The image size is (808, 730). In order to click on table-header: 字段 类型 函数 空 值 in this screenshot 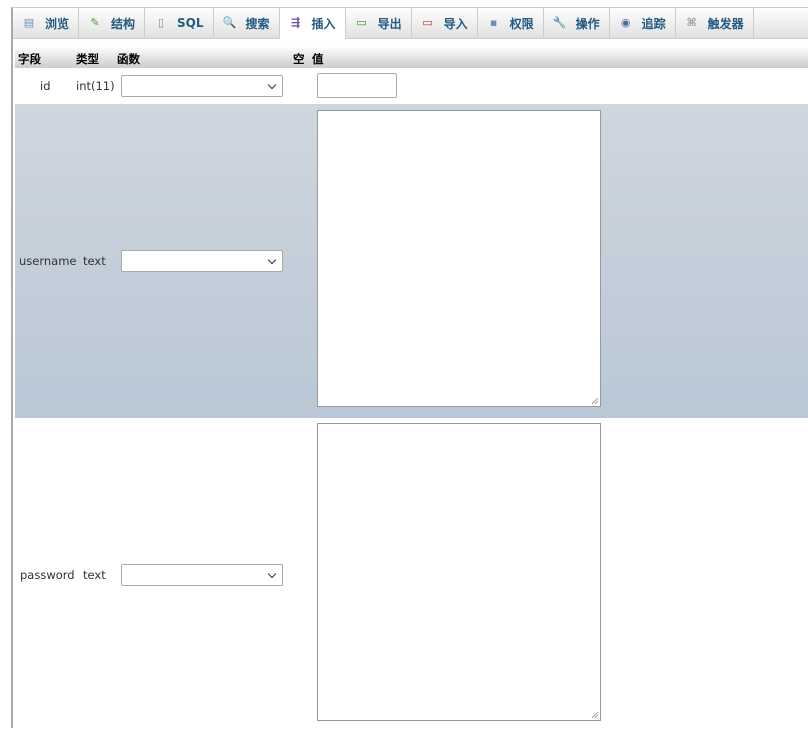, I will do `click(411, 57)`.